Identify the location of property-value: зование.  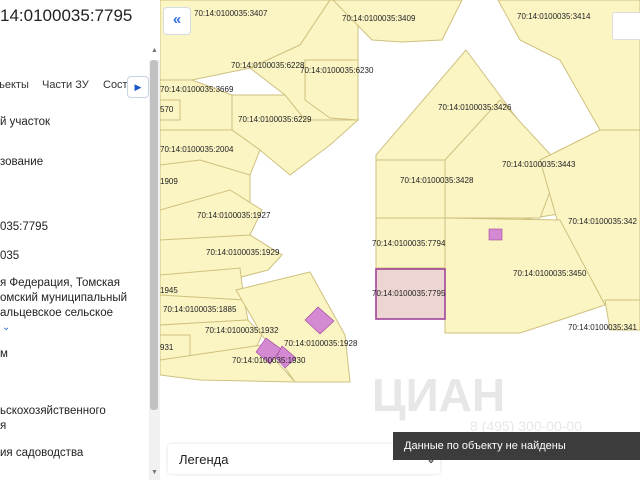
(22, 162).